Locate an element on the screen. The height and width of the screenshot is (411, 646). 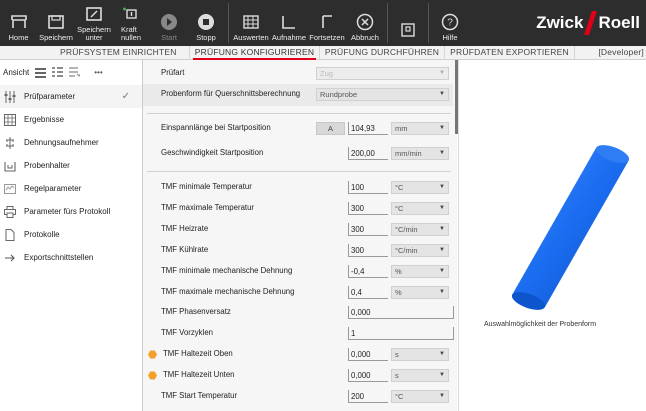
document-icon is located at coordinates (10, 234).